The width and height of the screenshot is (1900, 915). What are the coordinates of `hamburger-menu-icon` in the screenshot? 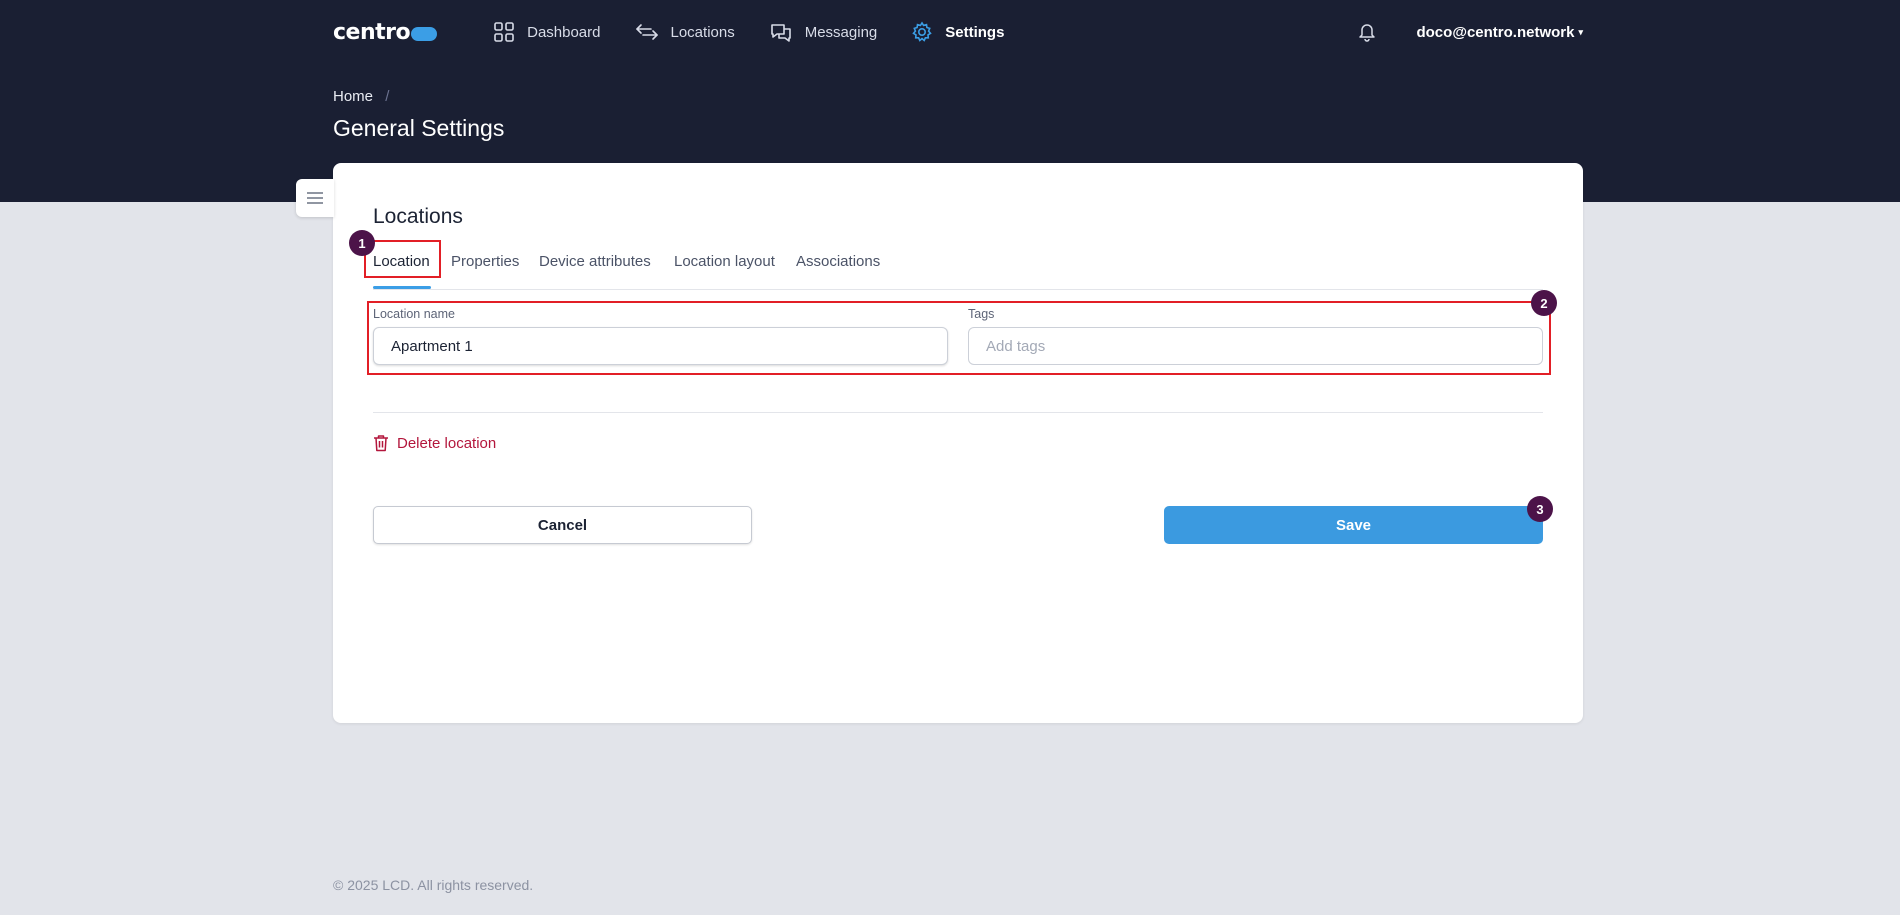 It's located at (315, 198).